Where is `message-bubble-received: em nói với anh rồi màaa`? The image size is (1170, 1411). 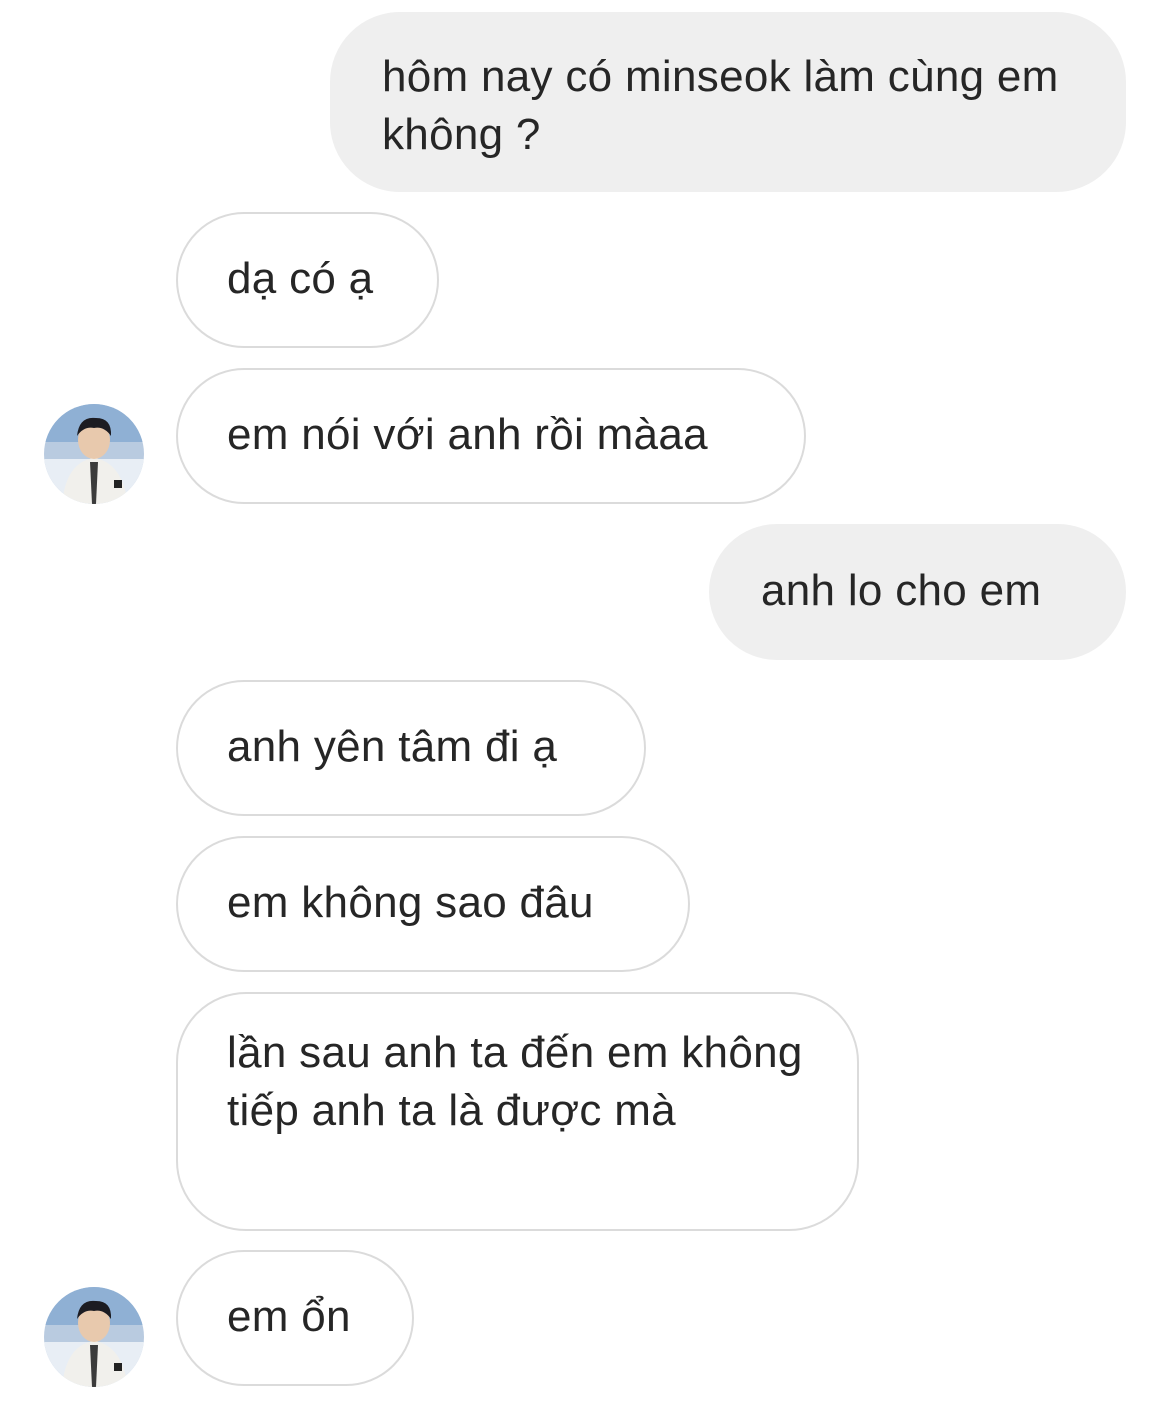
message-bubble-received: em nói với anh rồi màaa is located at coordinates (491, 436).